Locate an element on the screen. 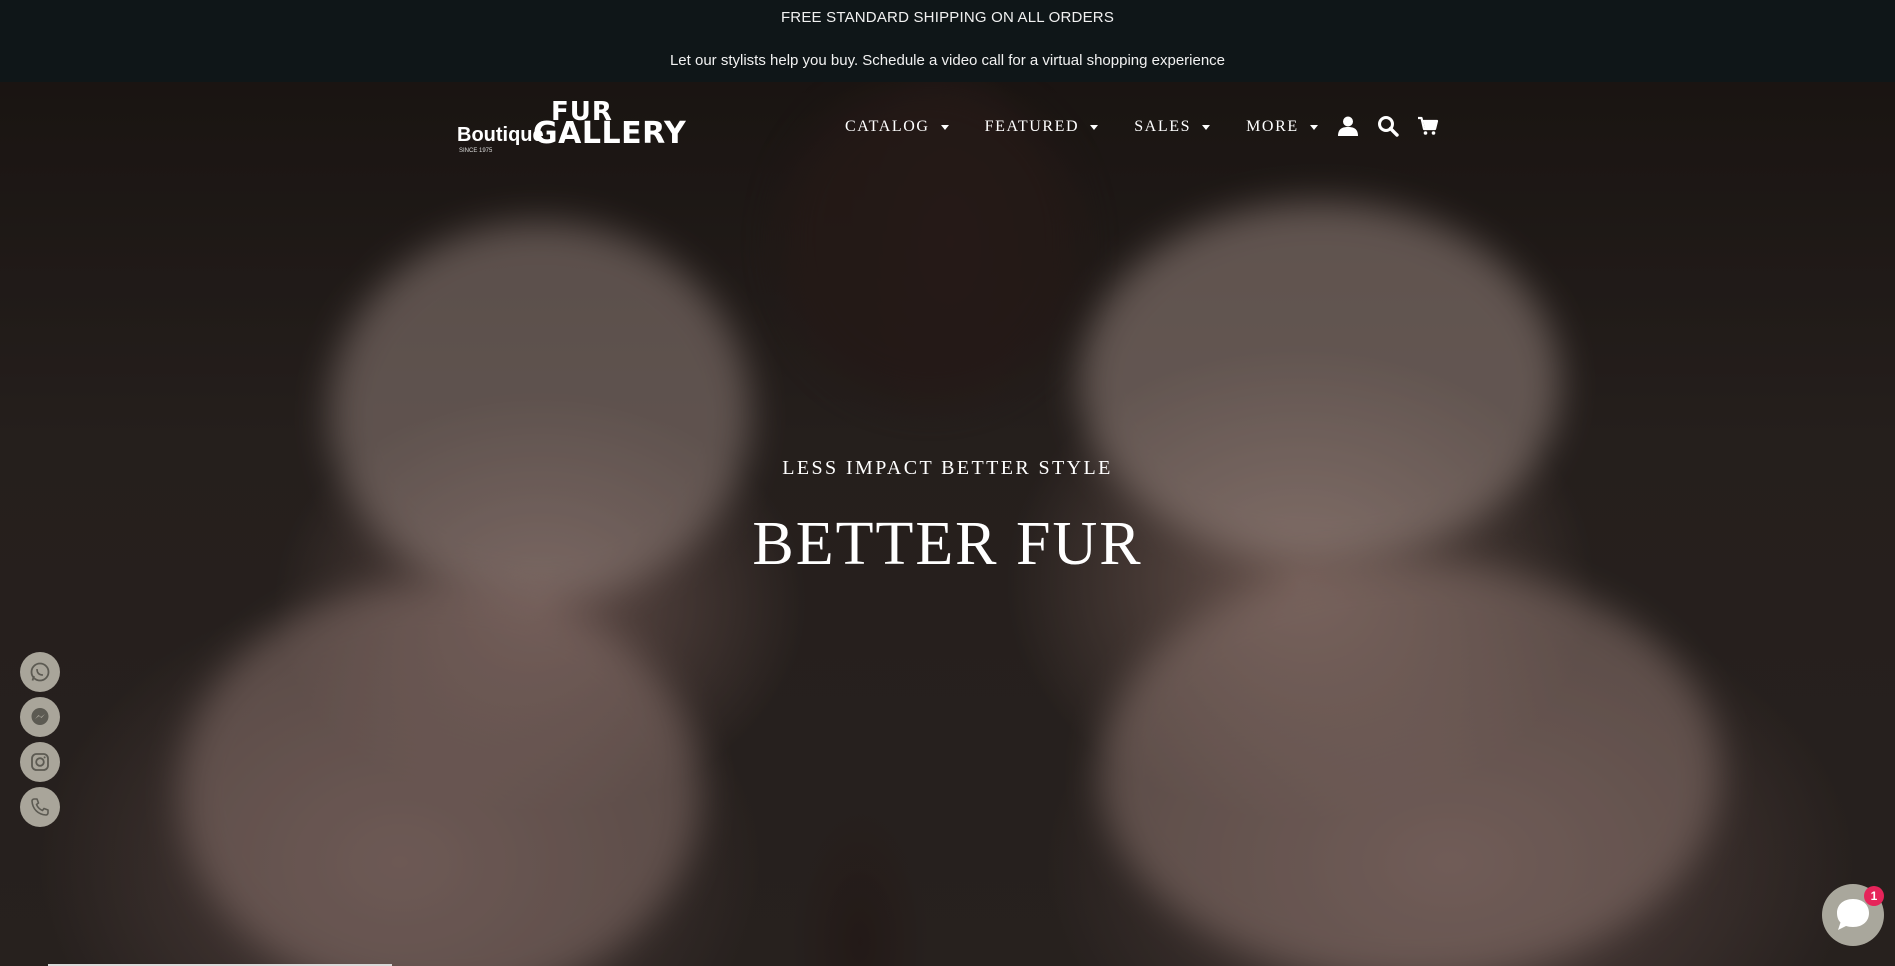  nav-more: MORE is located at coordinates (1282, 127).